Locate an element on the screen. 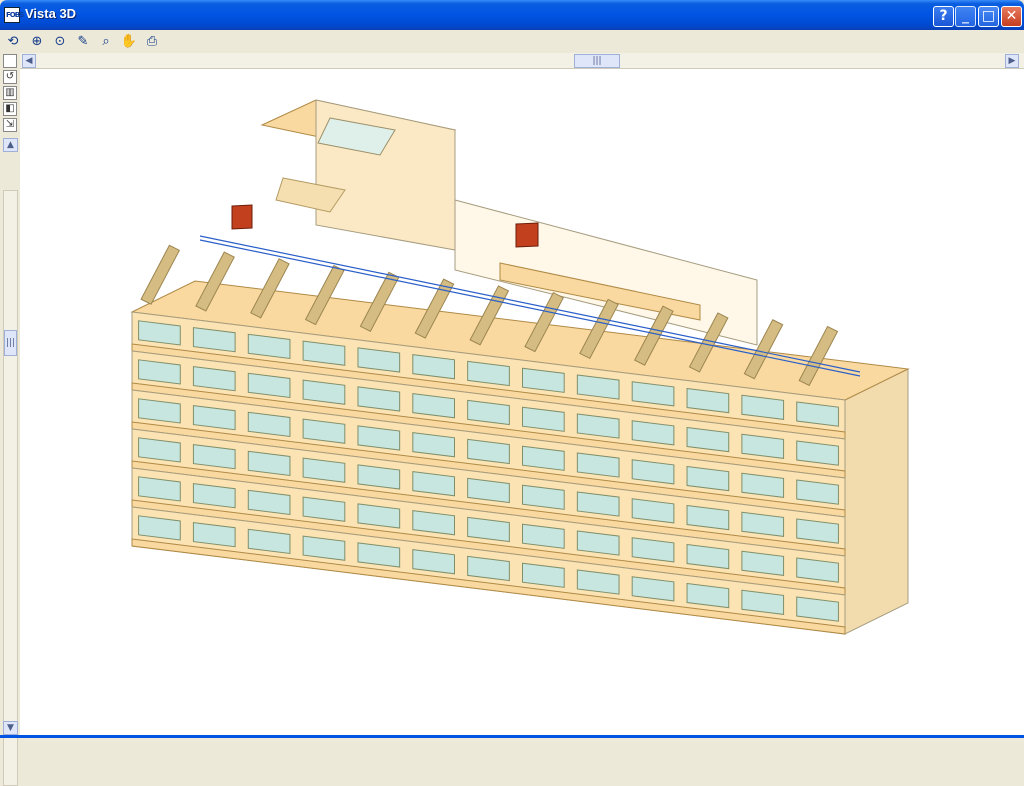 The height and width of the screenshot is (786, 1024). scroll-up-button: ▲ is located at coordinates (10, 145).